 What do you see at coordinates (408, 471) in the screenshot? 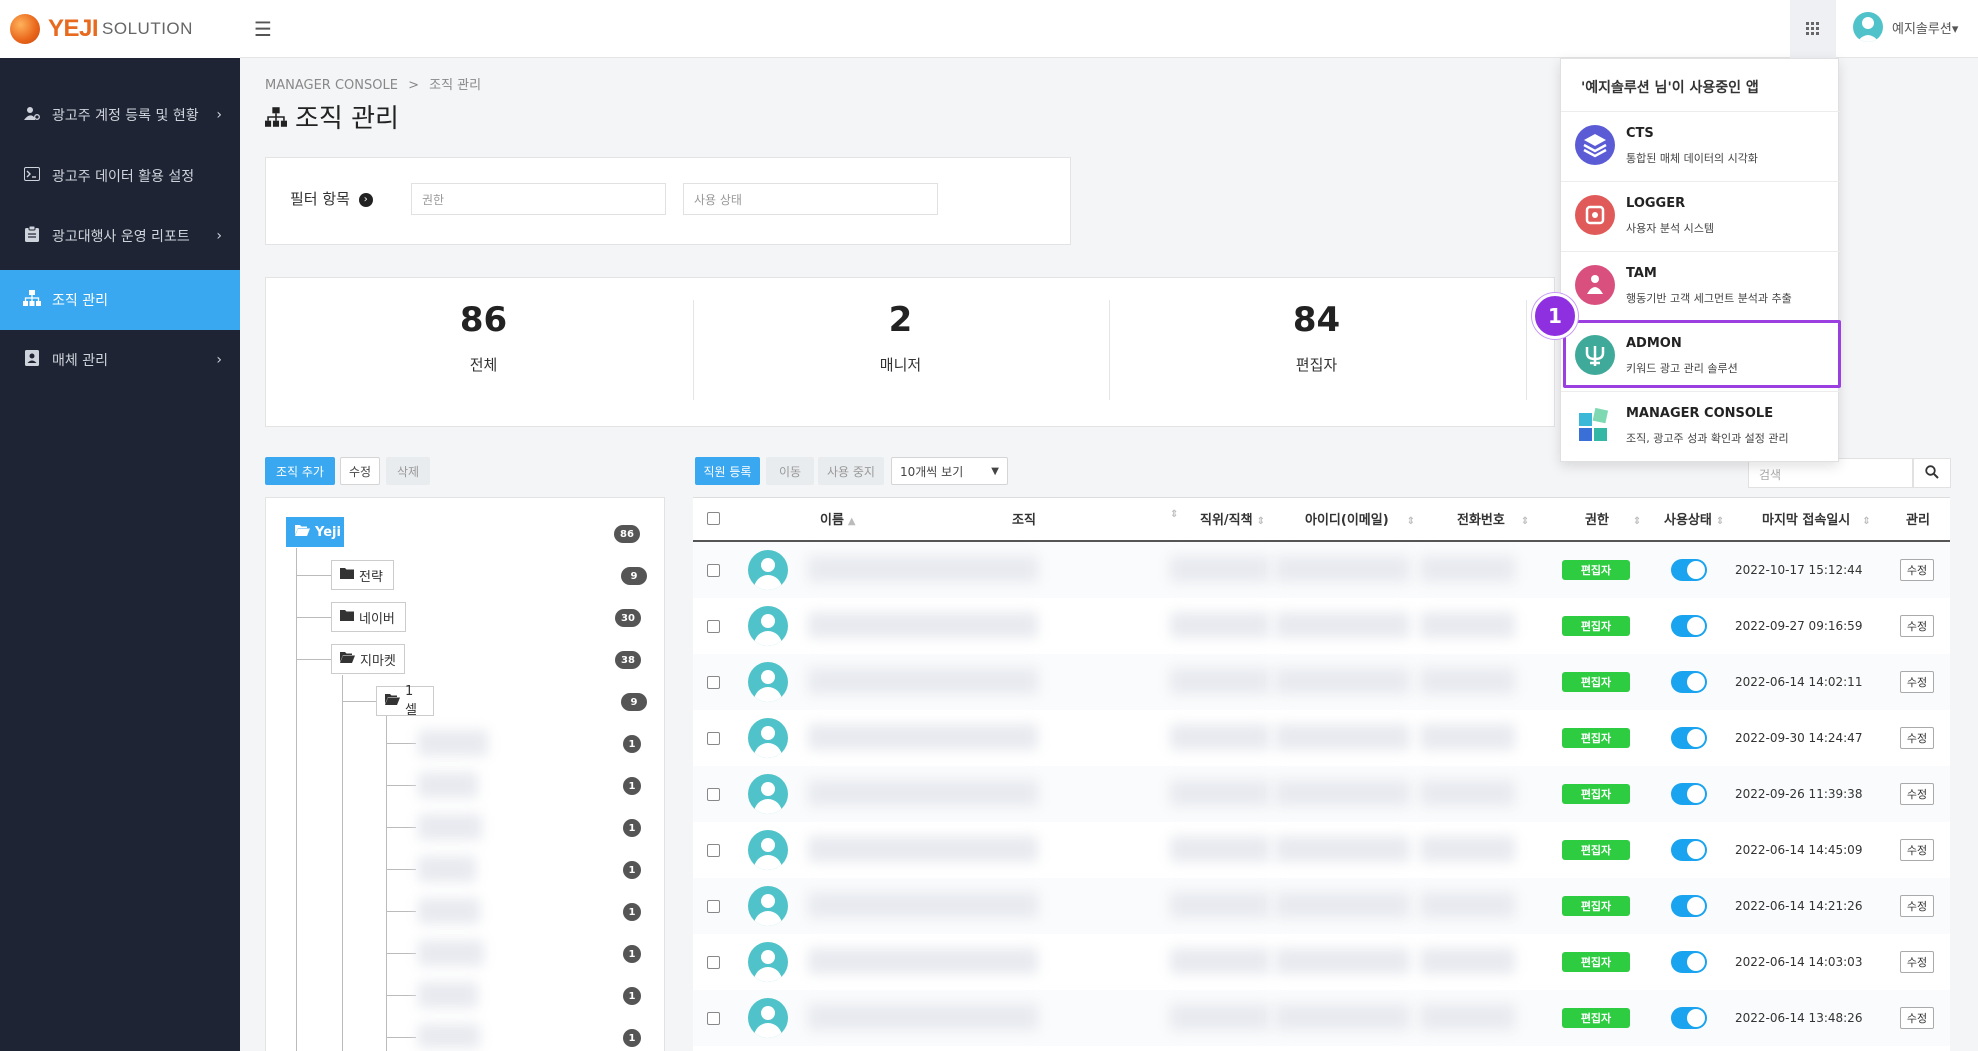
I see `delete-org-button: 삭제` at bounding box center [408, 471].